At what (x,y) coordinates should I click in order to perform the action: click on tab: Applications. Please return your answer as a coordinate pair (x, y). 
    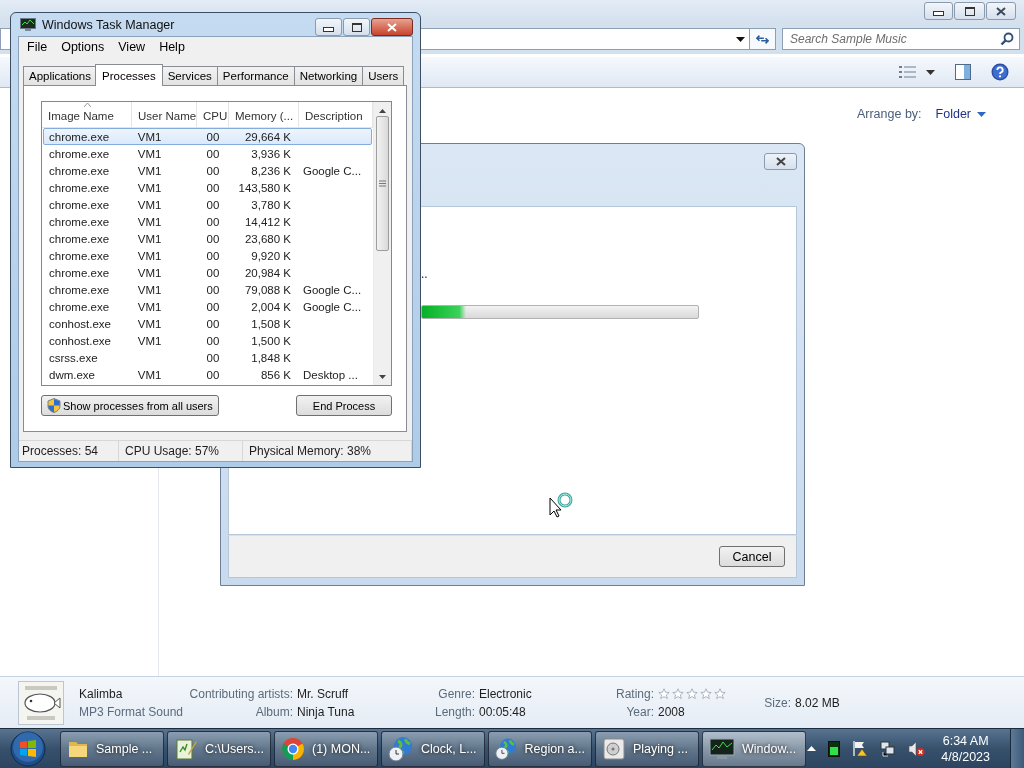
    Looking at the image, I should click on (60, 75).